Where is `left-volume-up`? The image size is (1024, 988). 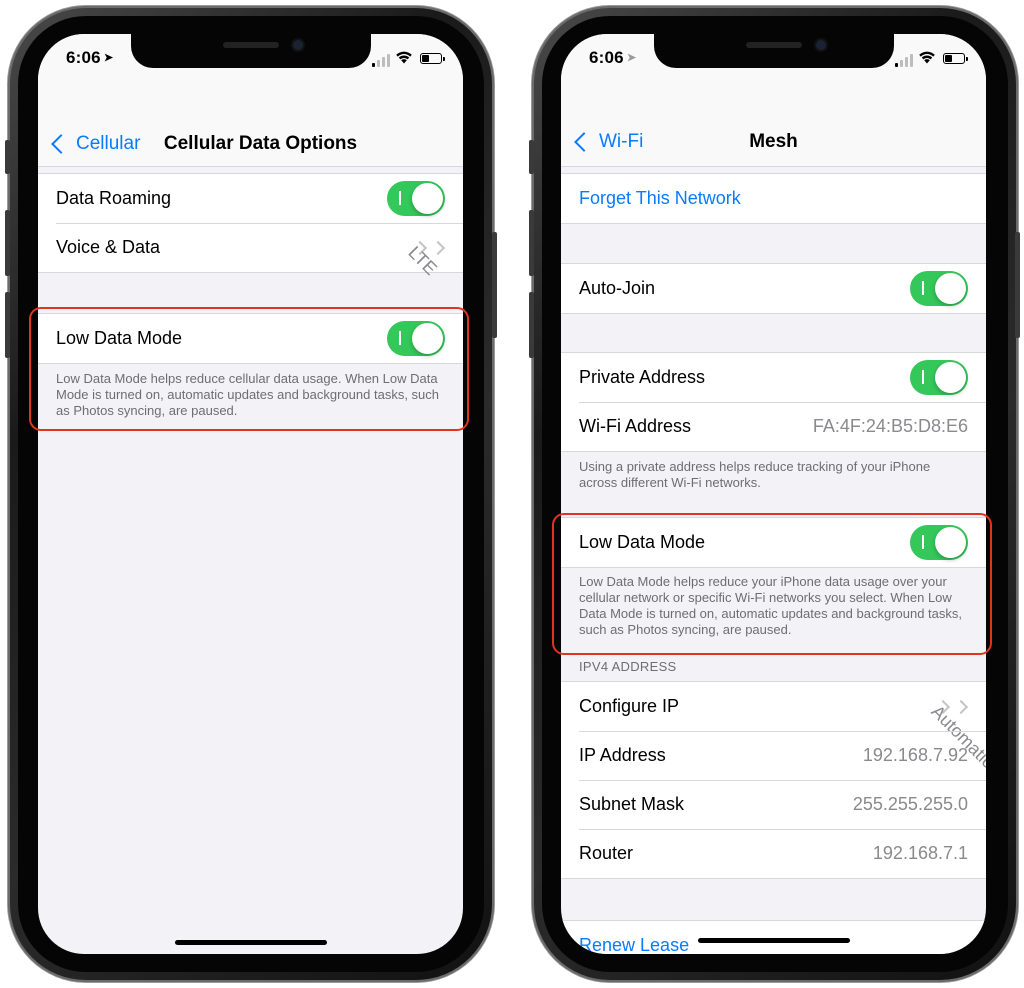
left-volume-up is located at coordinates (7, 243).